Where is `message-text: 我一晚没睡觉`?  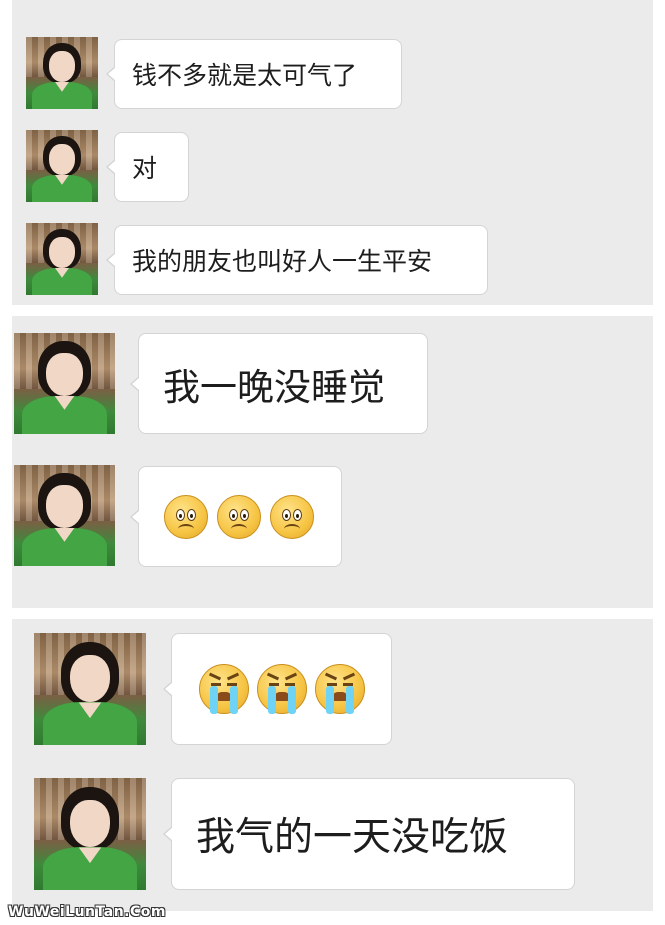 message-text: 我一晚没睡觉 is located at coordinates (274, 387).